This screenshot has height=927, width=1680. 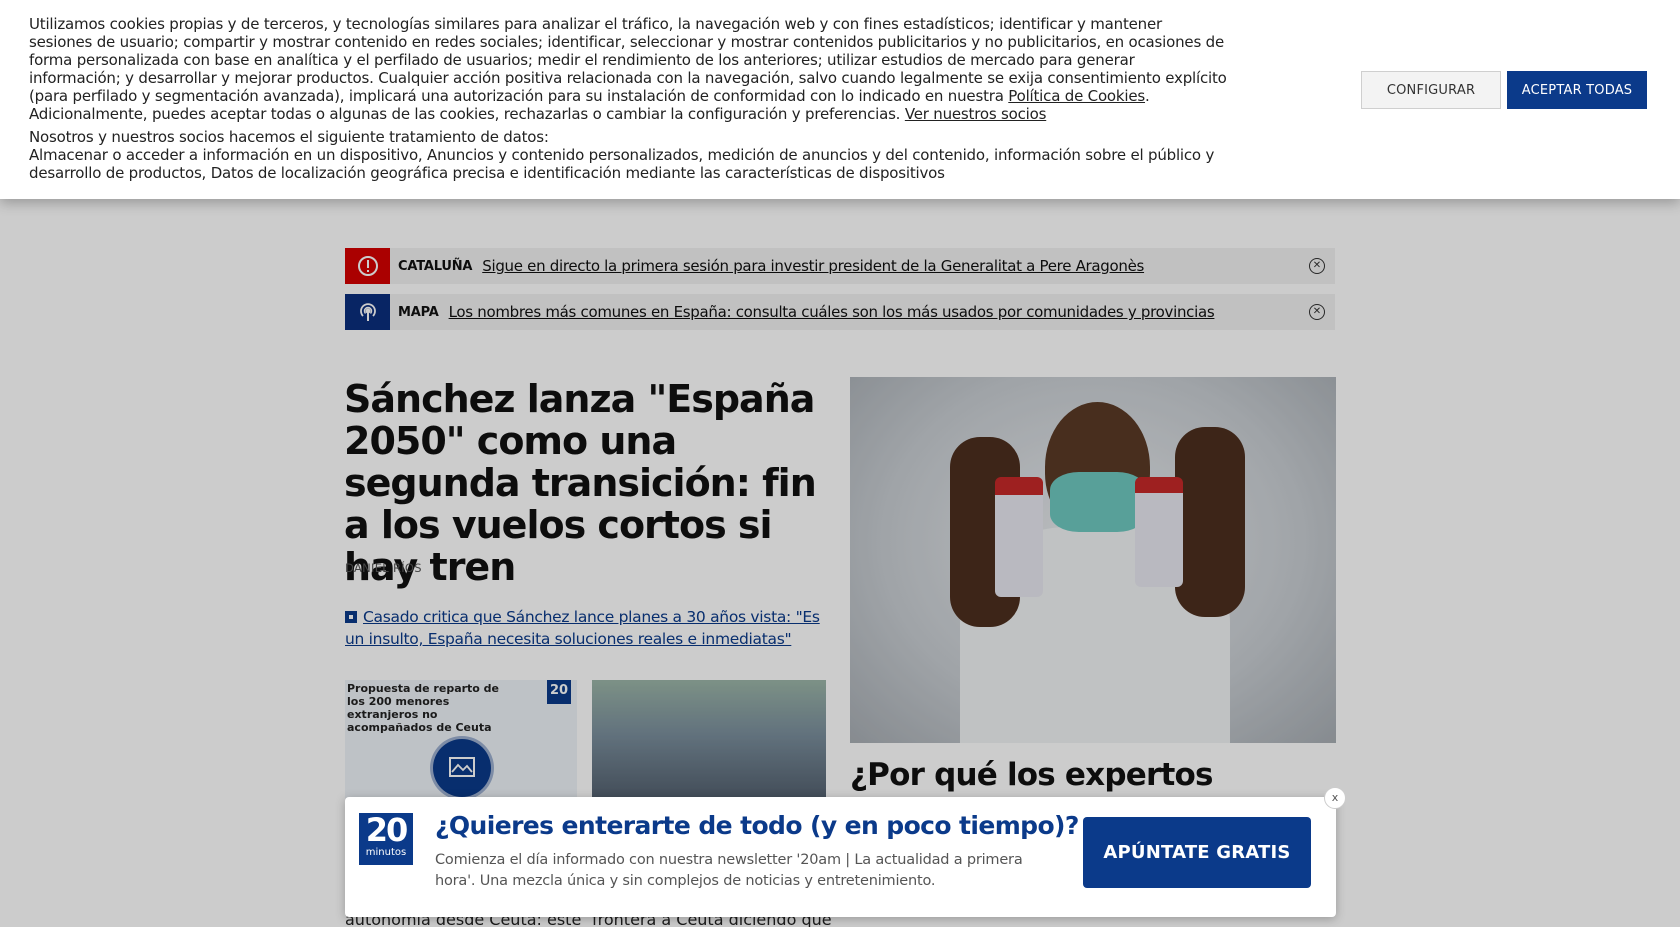 I want to click on alert-category: CATALUÑA, so click(x=435, y=266).